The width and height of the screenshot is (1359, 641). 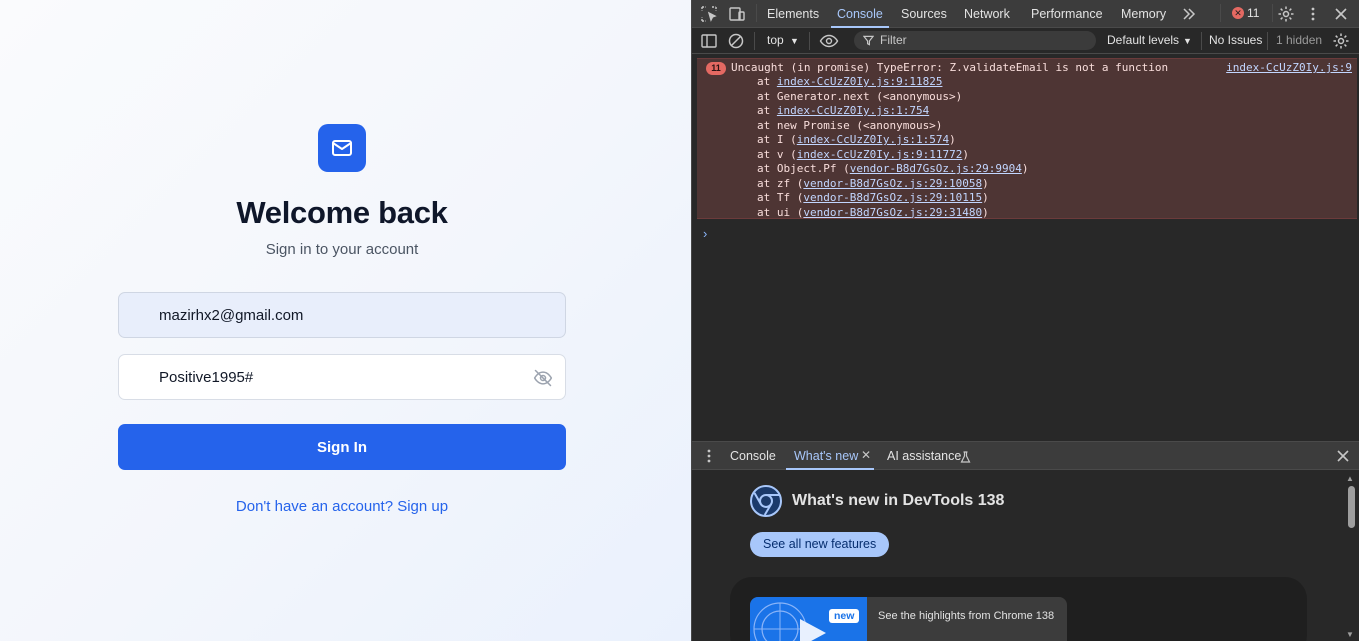 I want to click on stack-frame-text: at new Promise (<anonymous>), so click(x=850, y=125).